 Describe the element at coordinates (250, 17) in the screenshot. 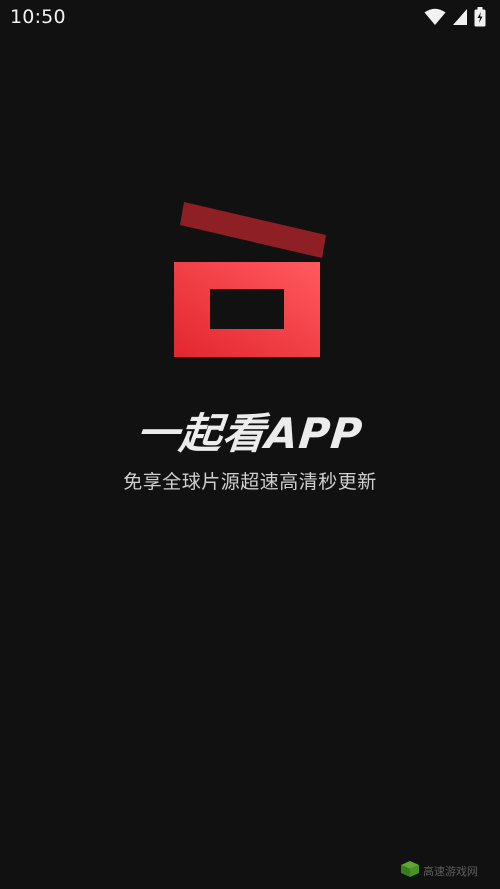

I see `status-bar: 10:50` at that location.